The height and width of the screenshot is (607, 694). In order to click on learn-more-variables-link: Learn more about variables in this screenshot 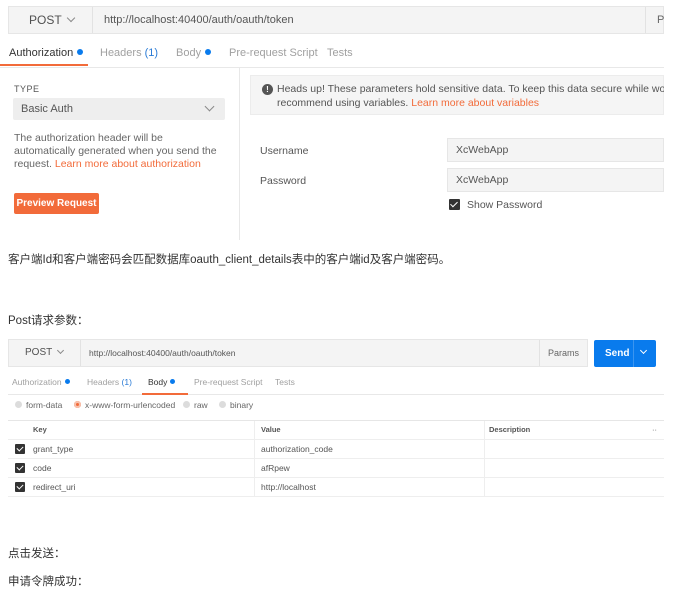, I will do `click(475, 103)`.